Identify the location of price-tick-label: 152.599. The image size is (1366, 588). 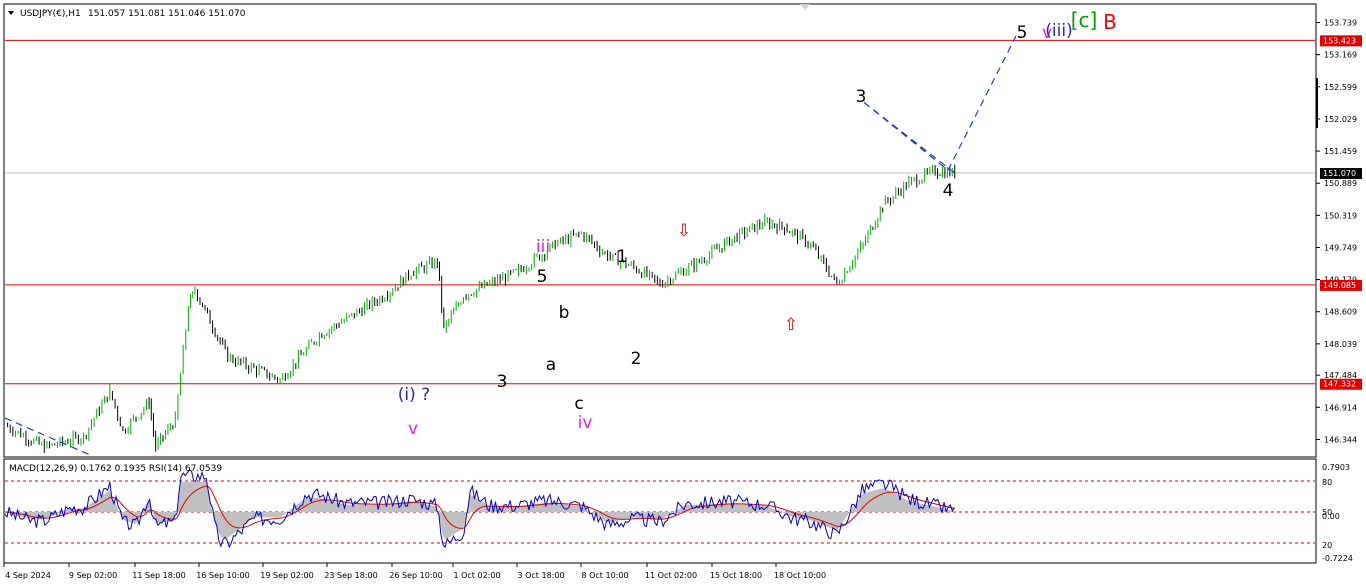
(1340, 87).